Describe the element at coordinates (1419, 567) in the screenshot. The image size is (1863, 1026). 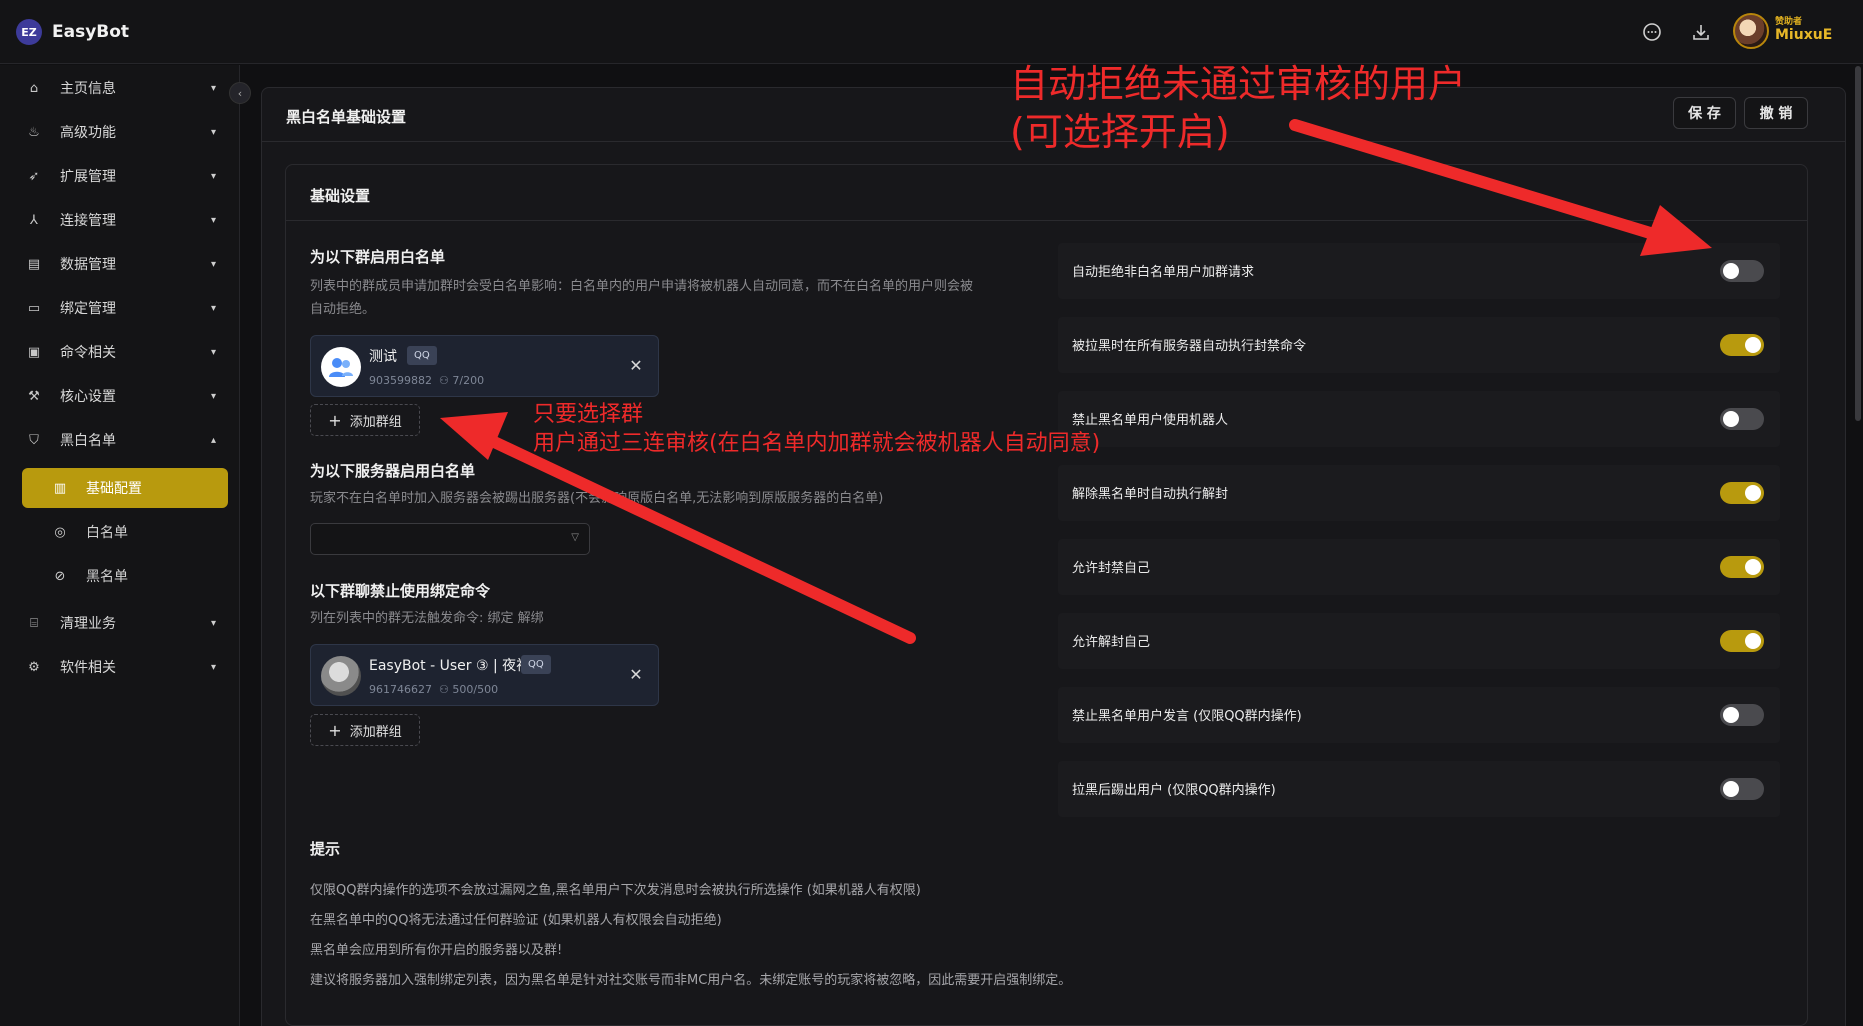
I see `setting-row: 允许封禁自己` at that location.